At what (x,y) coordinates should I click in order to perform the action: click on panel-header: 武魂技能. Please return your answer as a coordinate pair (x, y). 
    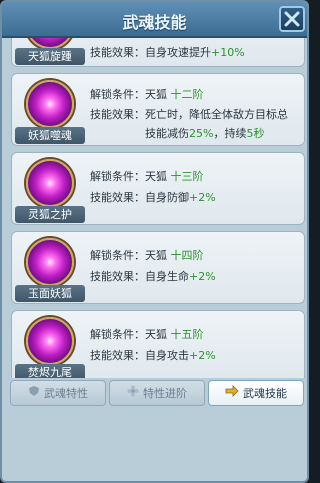
    Looking at the image, I should click on (154, 20).